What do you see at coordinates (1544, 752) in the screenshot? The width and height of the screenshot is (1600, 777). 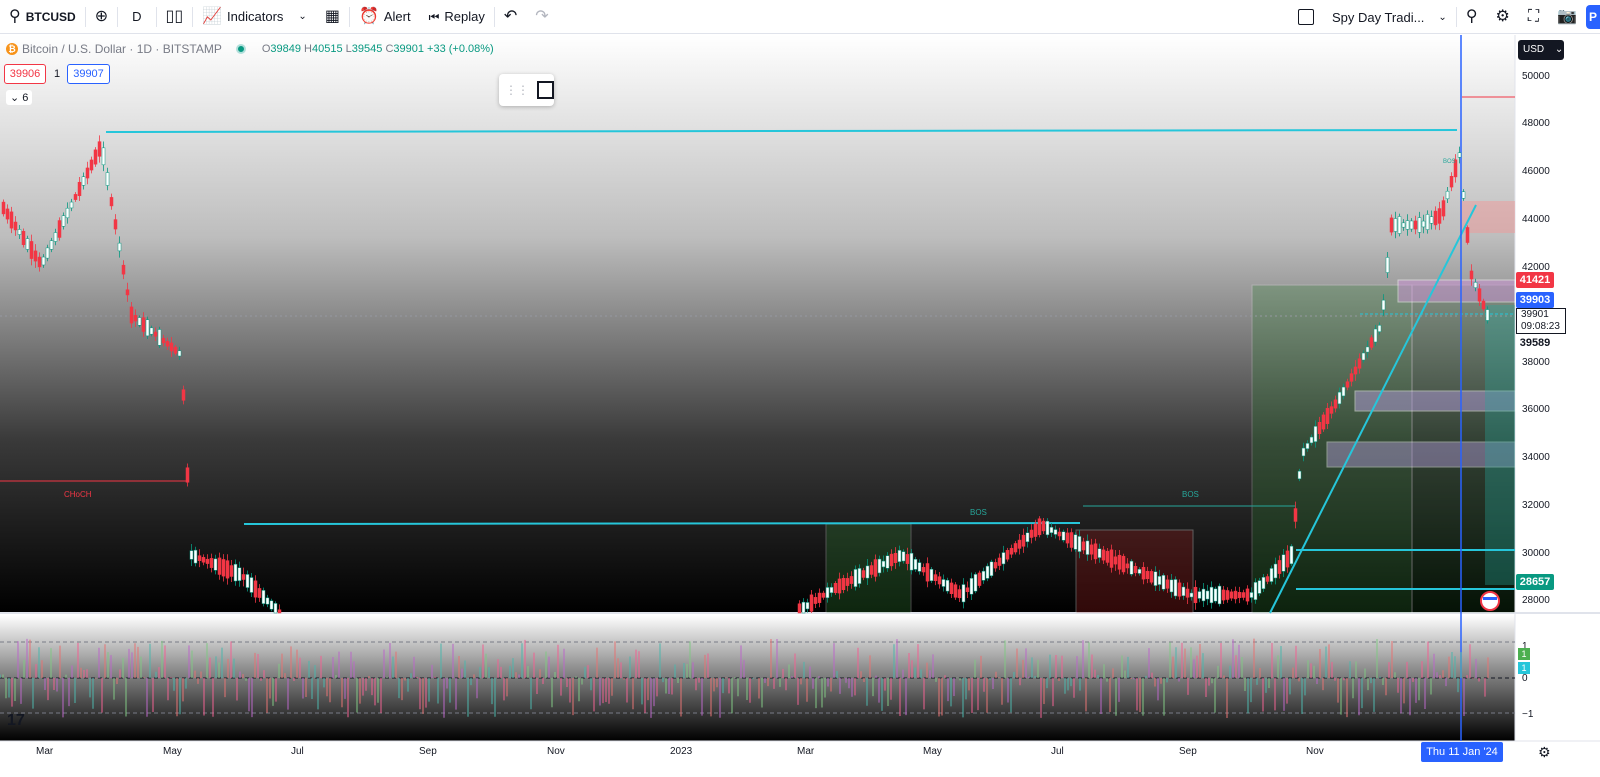 I see `time-axis-settings-icon: ⚙` at bounding box center [1544, 752].